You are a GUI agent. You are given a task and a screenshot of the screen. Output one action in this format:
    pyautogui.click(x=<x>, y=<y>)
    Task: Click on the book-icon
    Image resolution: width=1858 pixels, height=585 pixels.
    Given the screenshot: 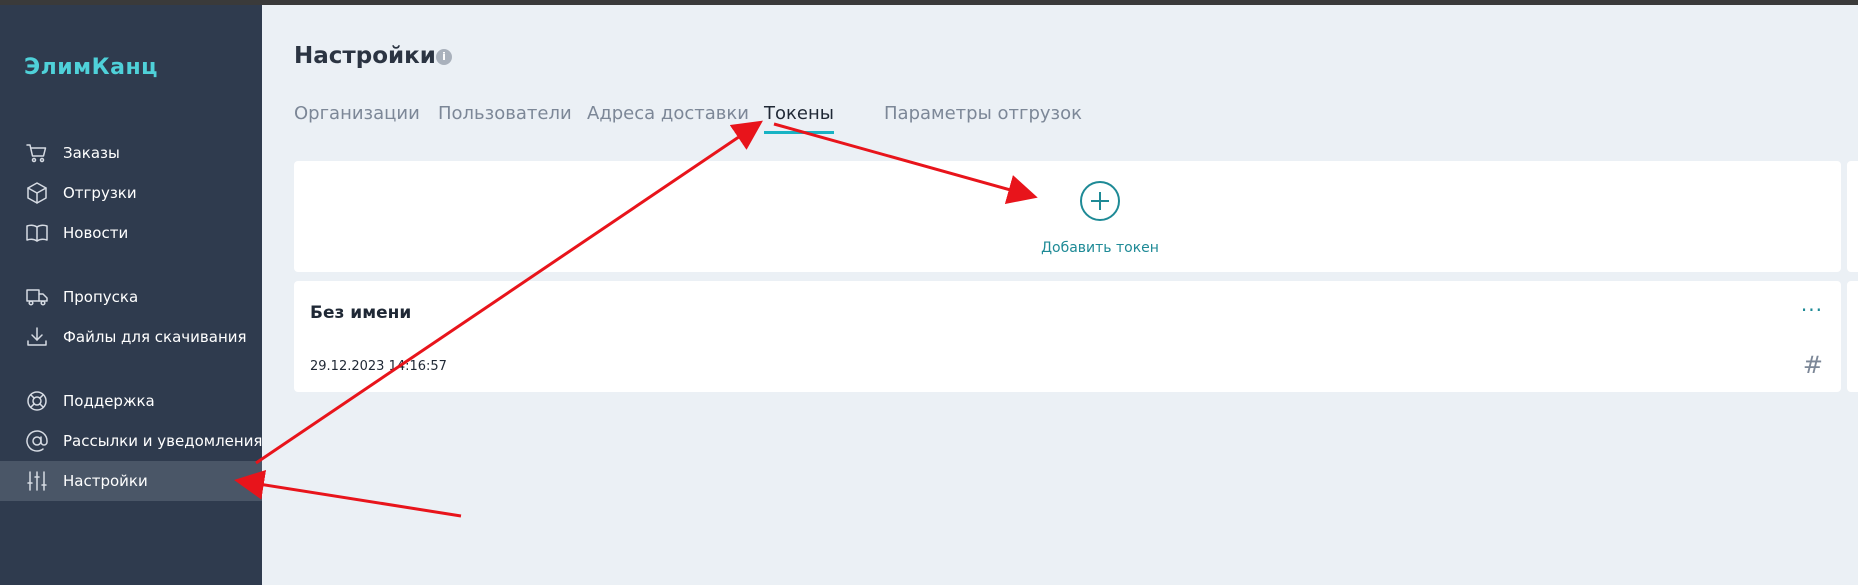 What is the action you would take?
    pyautogui.click(x=37, y=233)
    